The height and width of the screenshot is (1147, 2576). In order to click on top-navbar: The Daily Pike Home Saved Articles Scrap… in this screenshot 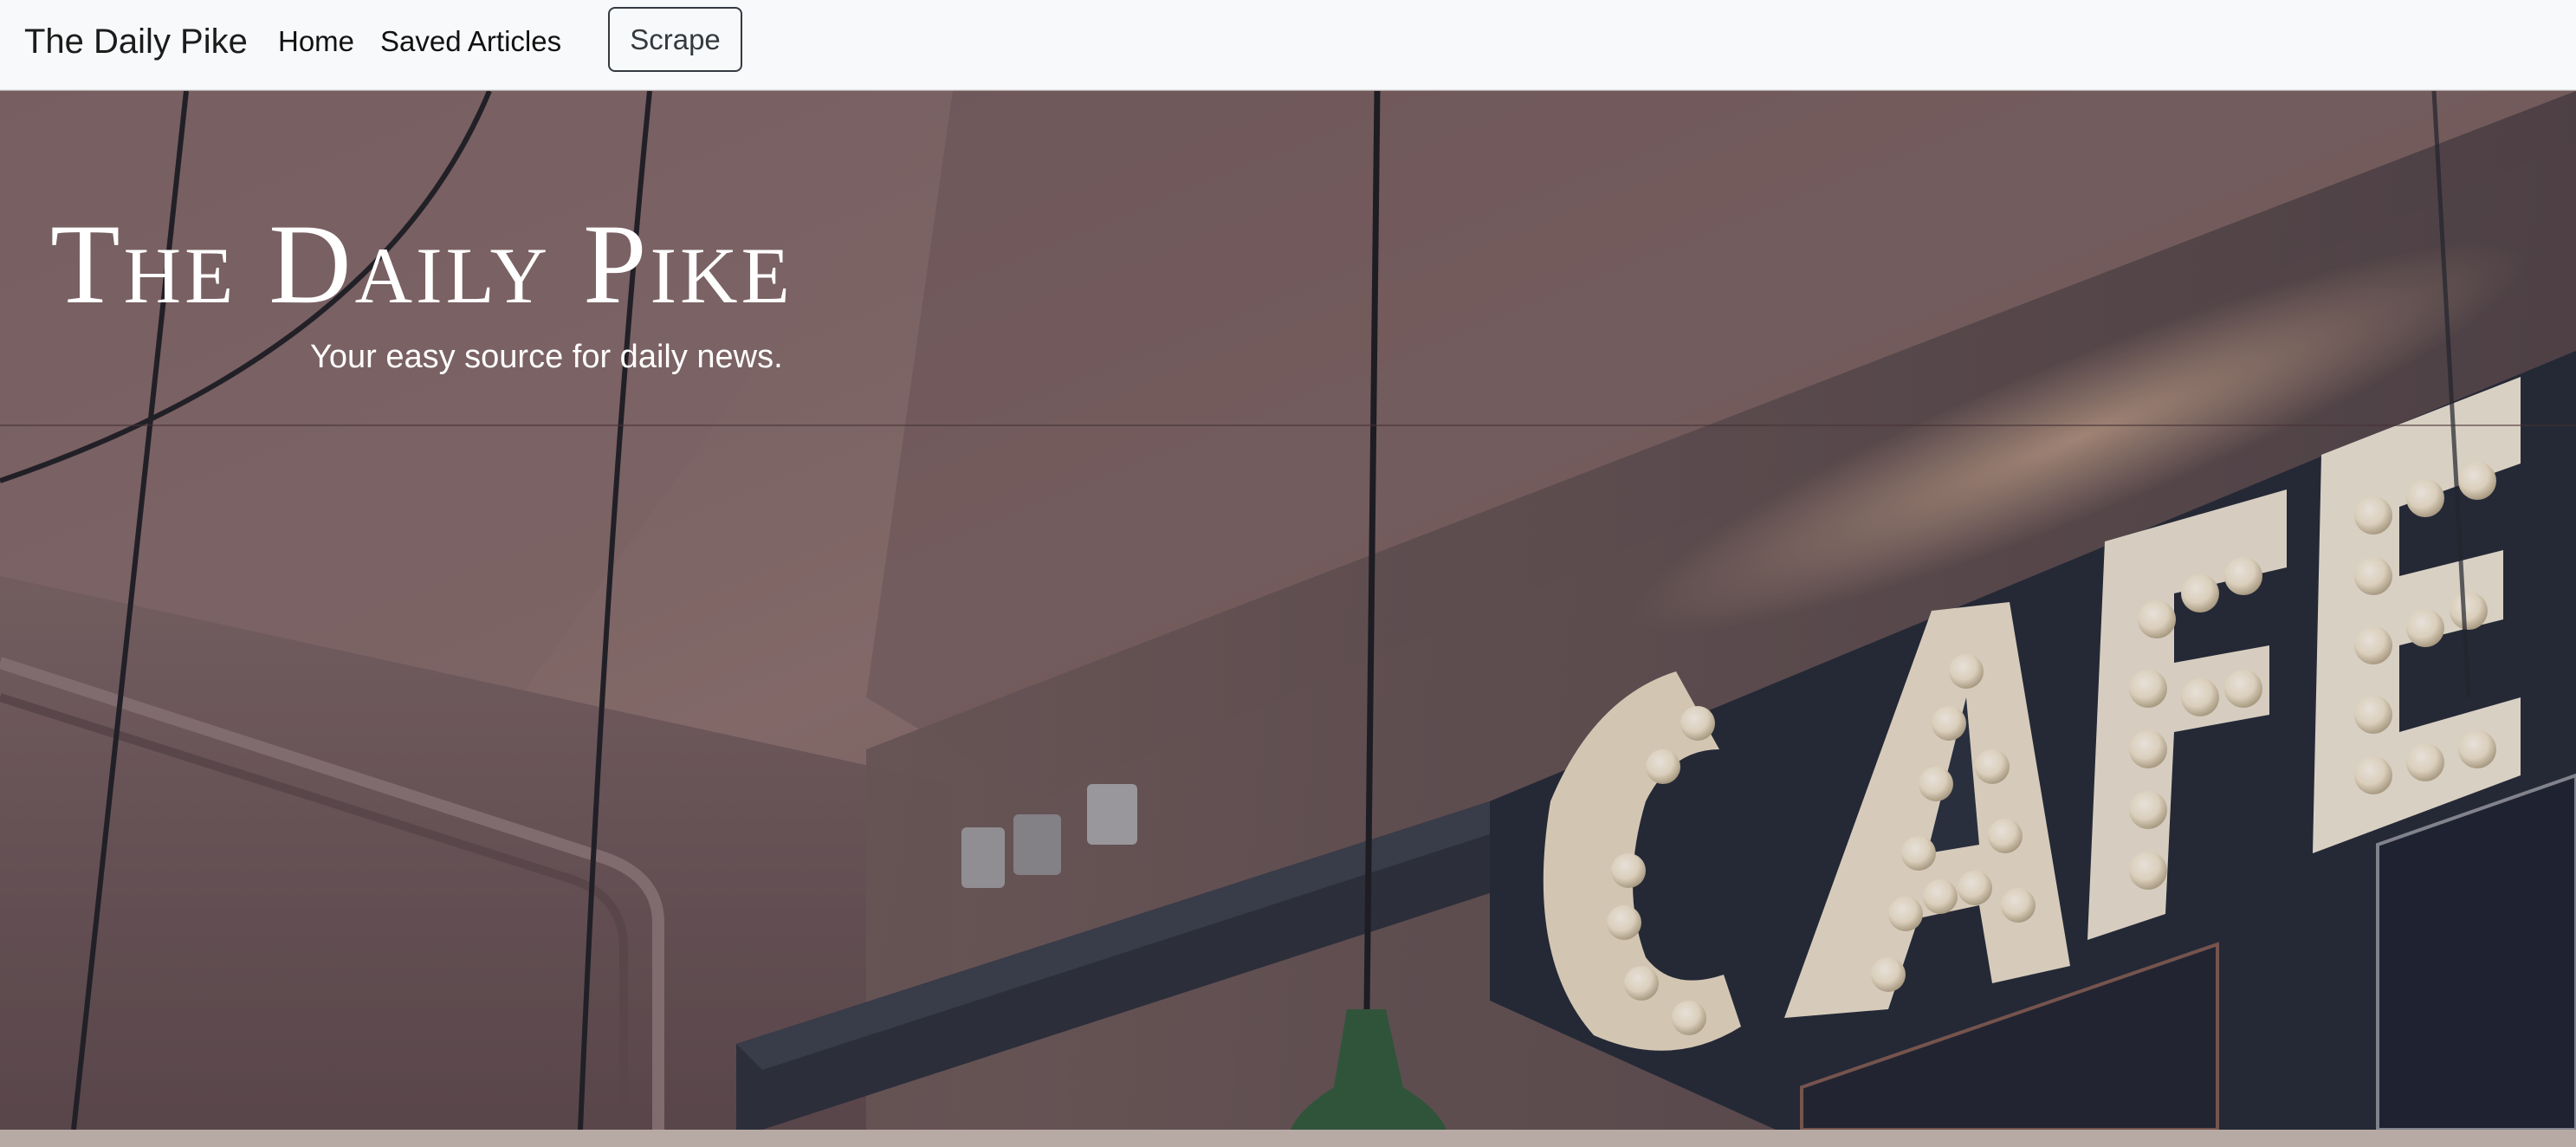, I will do `click(1288, 45)`.